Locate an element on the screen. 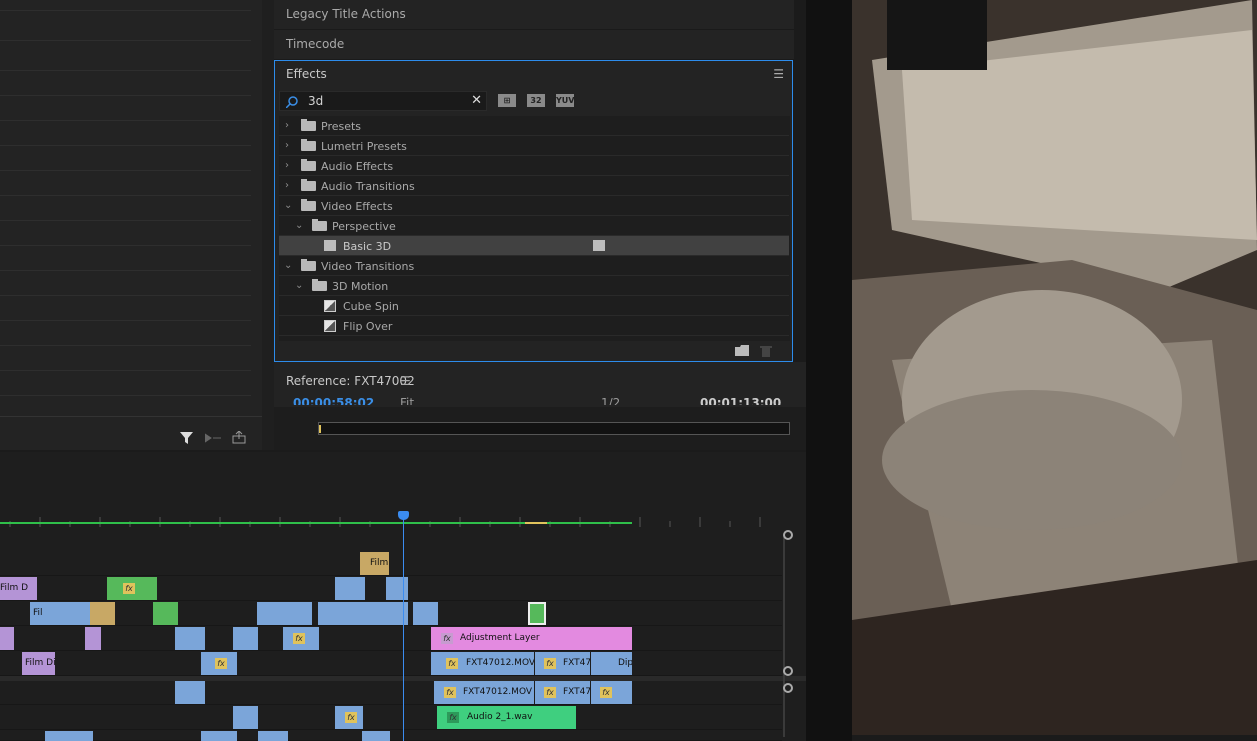  automate-icon is located at coordinates (213, 438).